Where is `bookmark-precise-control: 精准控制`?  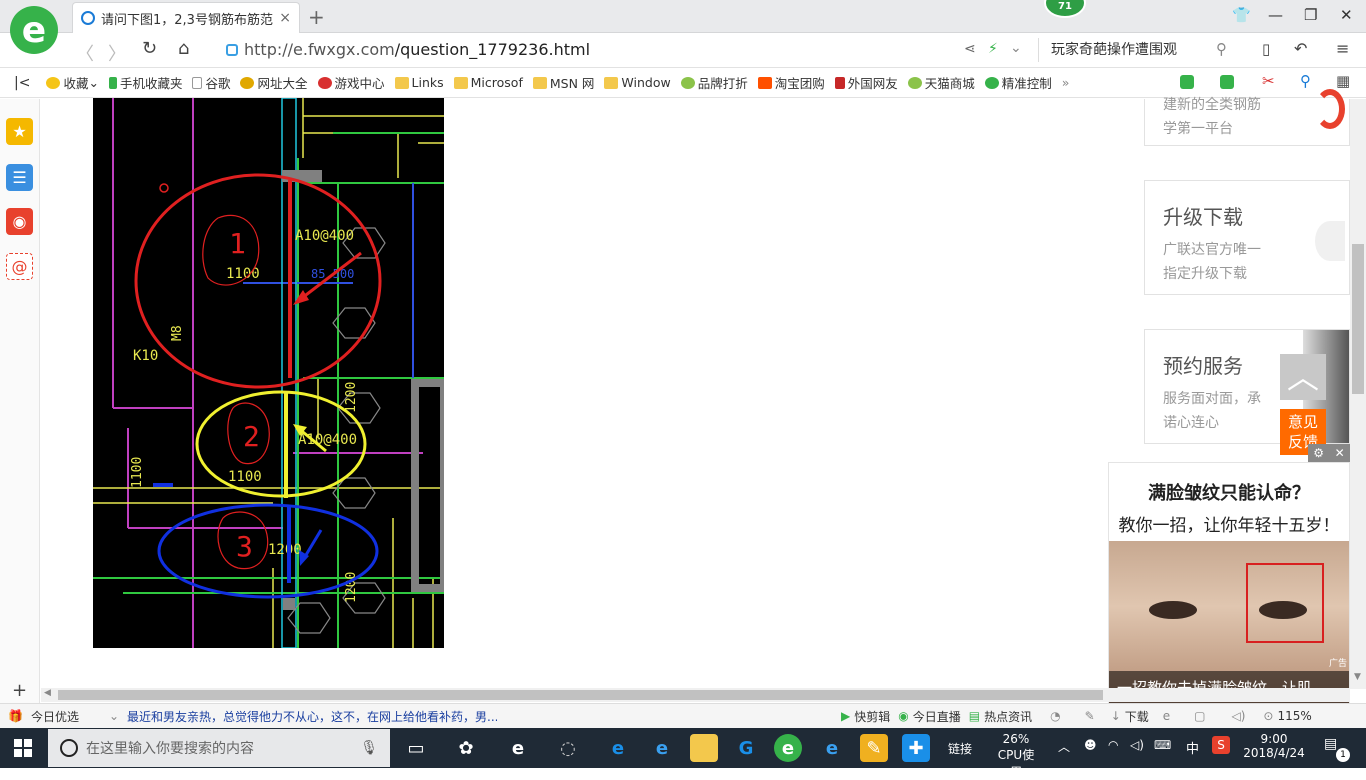 bookmark-precise-control: 精准控制 is located at coordinates (1018, 82).